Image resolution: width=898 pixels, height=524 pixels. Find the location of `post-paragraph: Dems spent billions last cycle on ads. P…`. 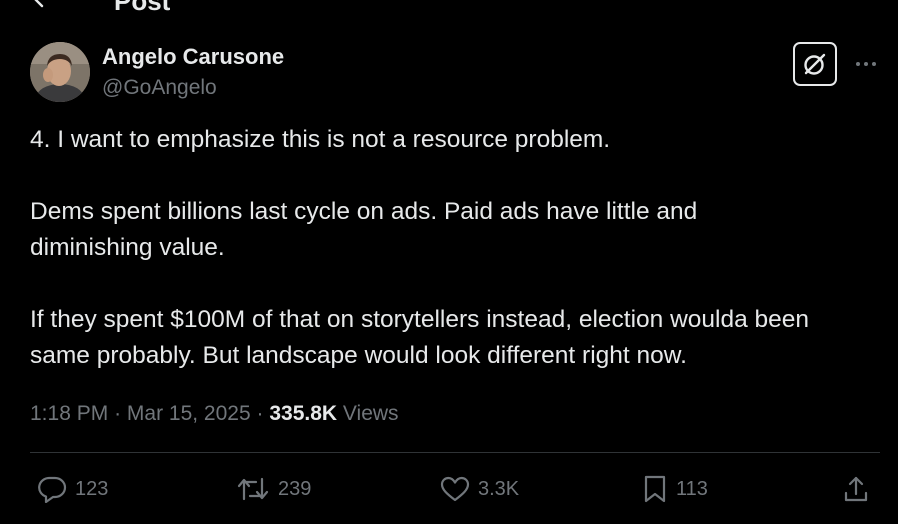

post-paragraph: Dems spent billions last cycle on ads. P… is located at coordinates (364, 229).